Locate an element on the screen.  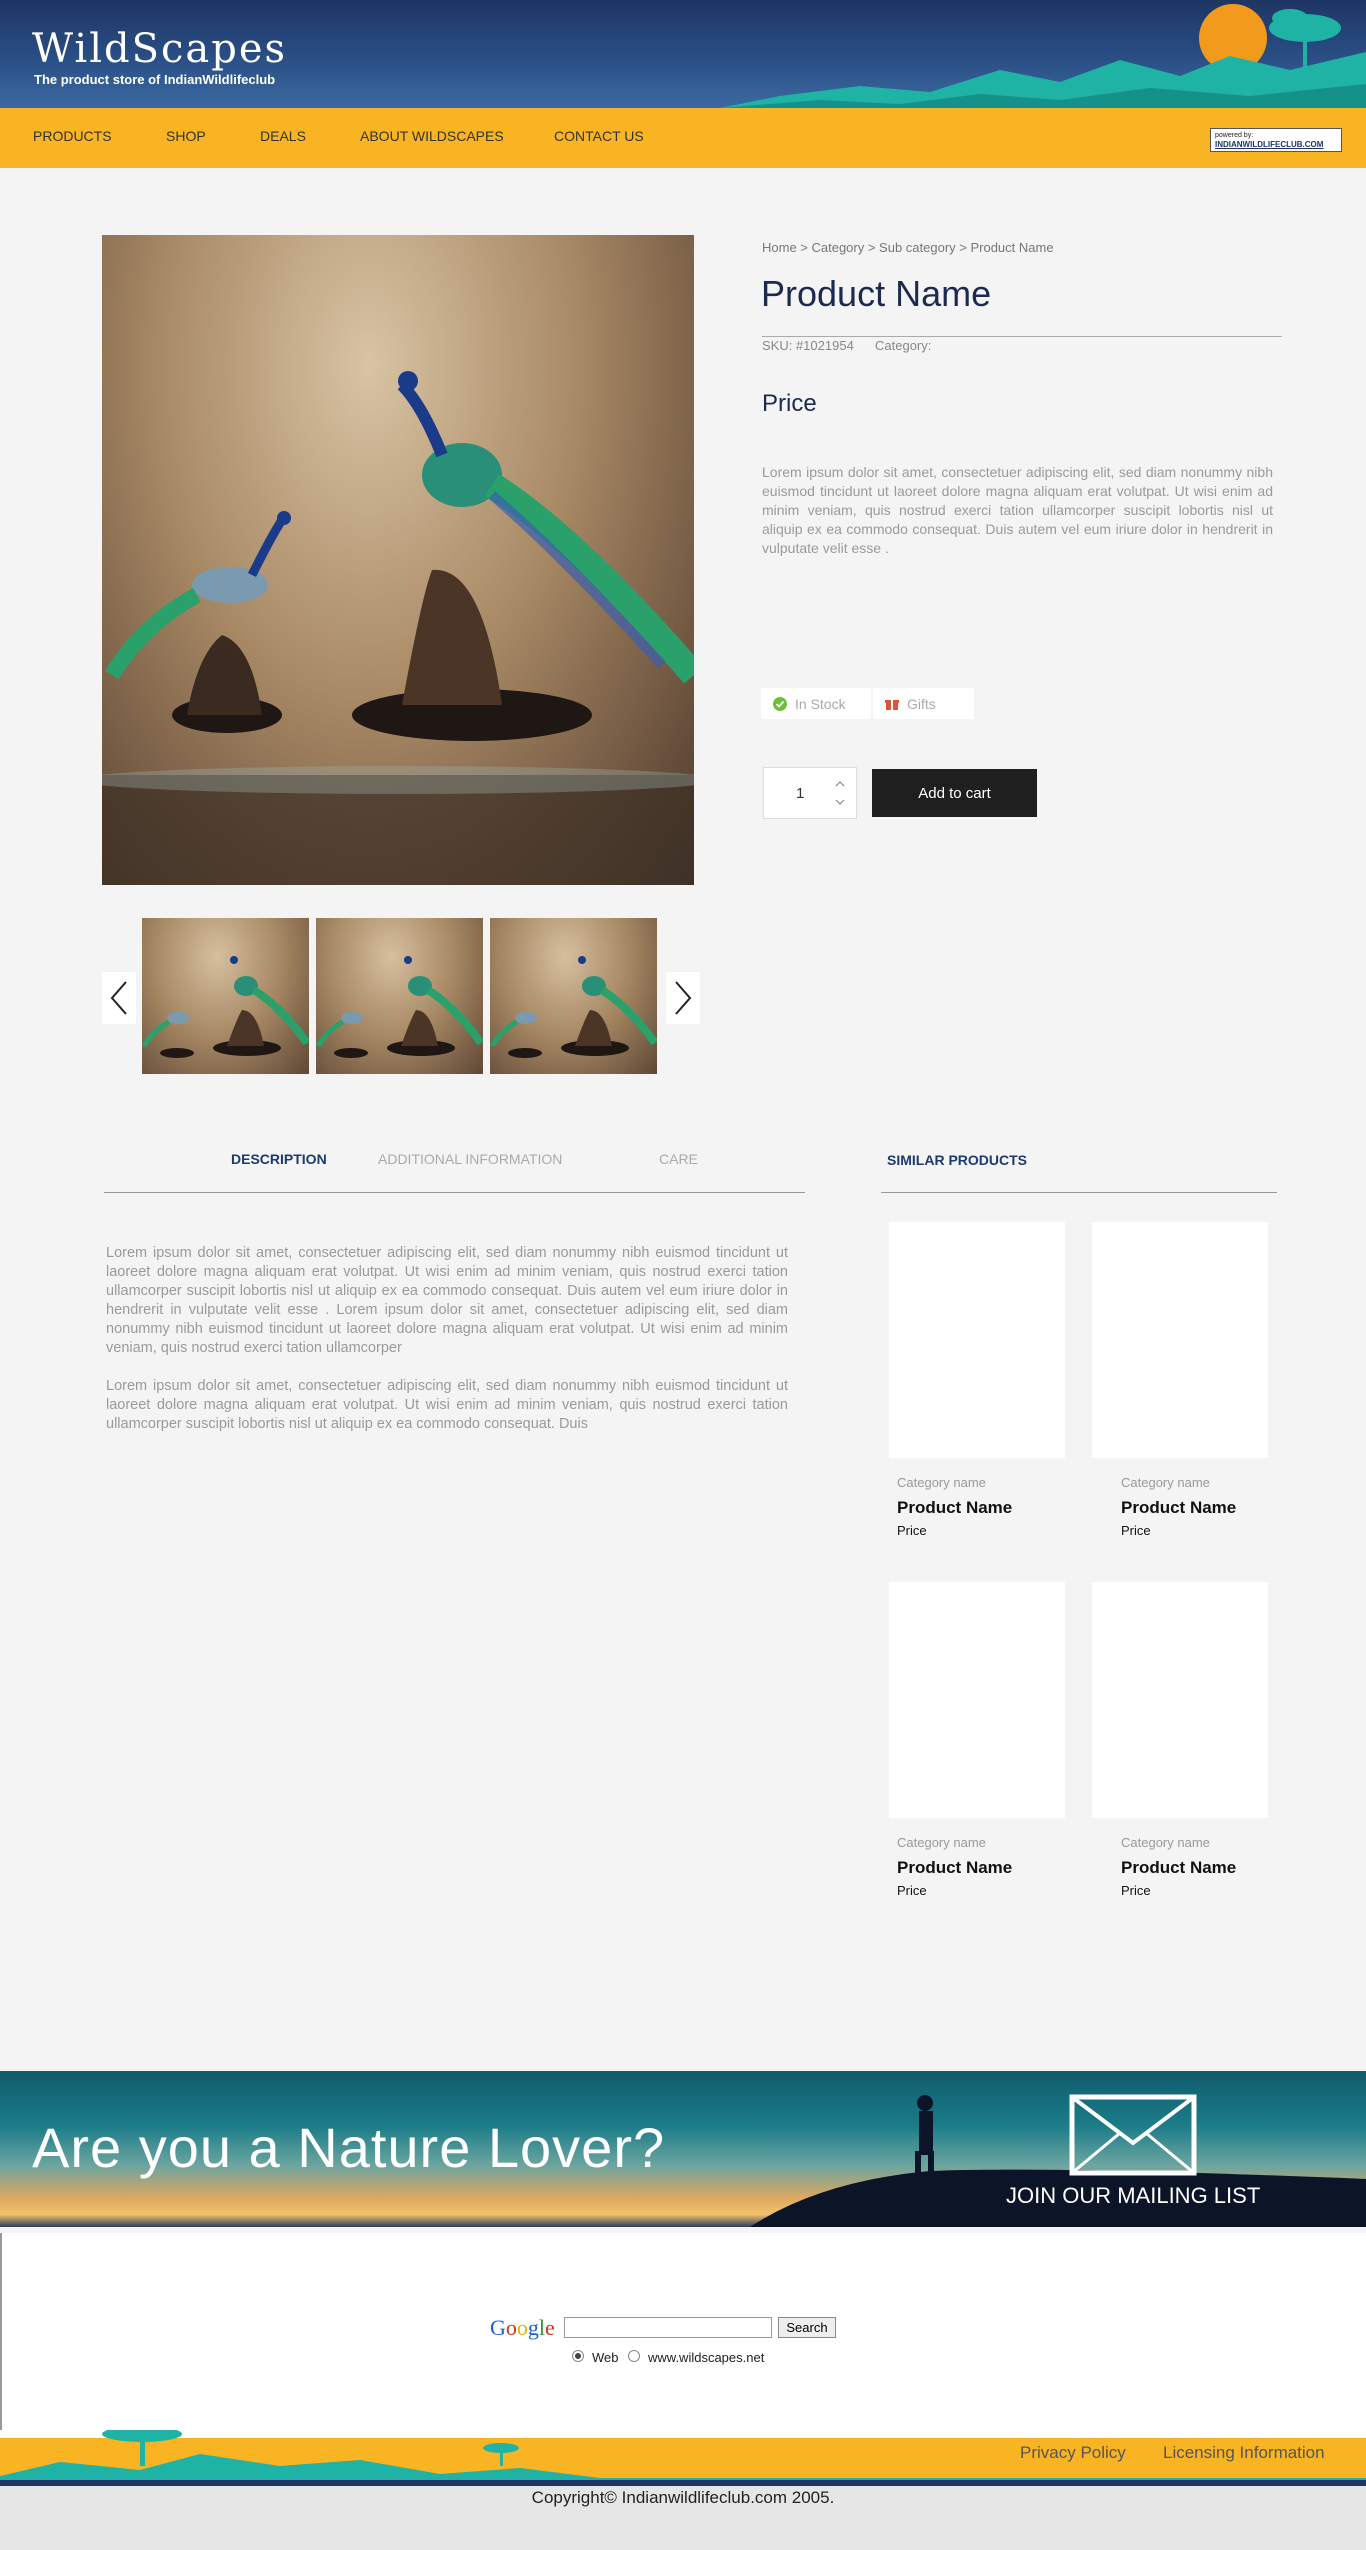
check-circle-icon is located at coordinates (780, 703).